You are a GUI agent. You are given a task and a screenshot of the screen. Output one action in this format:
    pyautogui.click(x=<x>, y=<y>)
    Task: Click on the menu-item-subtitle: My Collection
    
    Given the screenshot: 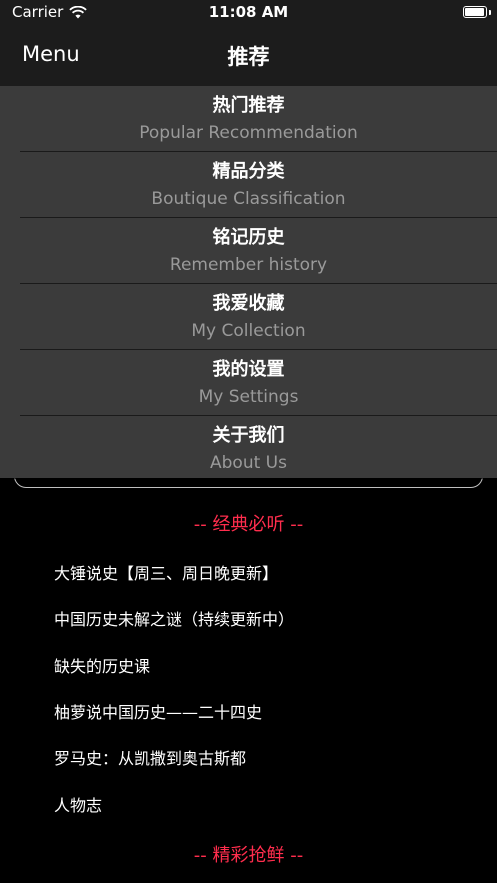 What is the action you would take?
    pyautogui.click(x=248, y=331)
    